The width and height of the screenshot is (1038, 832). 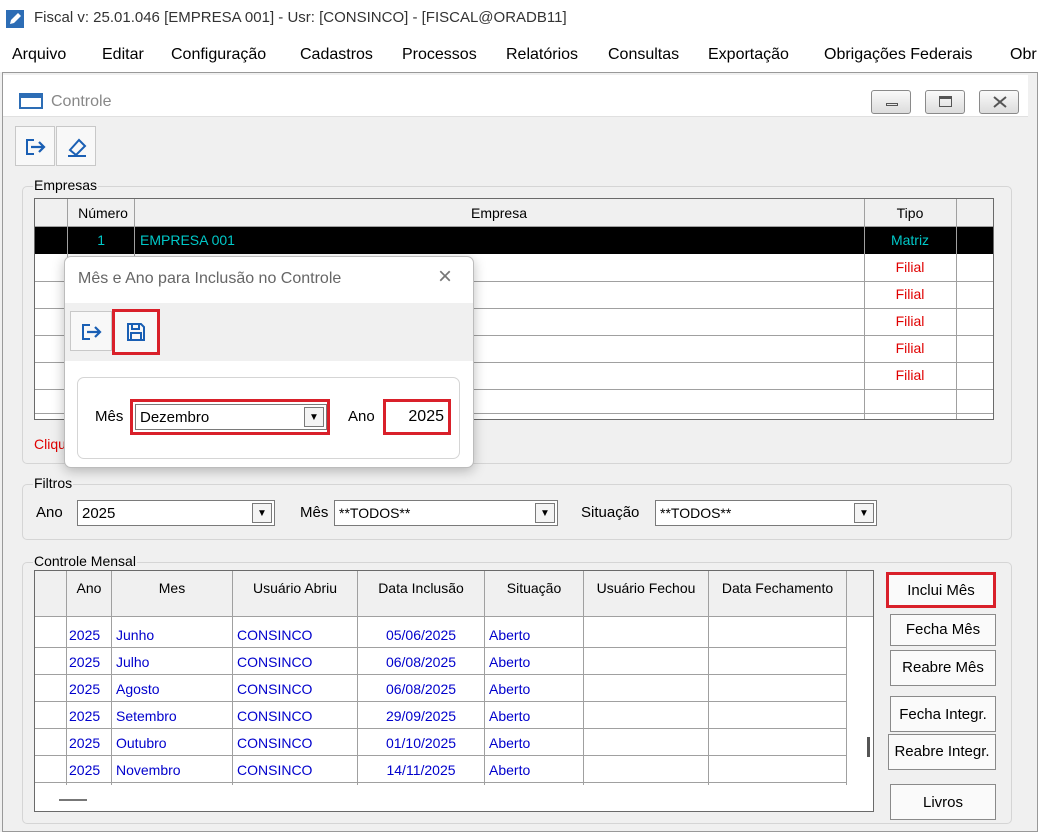 I want to click on menu-editar: Editar, so click(x=123, y=55).